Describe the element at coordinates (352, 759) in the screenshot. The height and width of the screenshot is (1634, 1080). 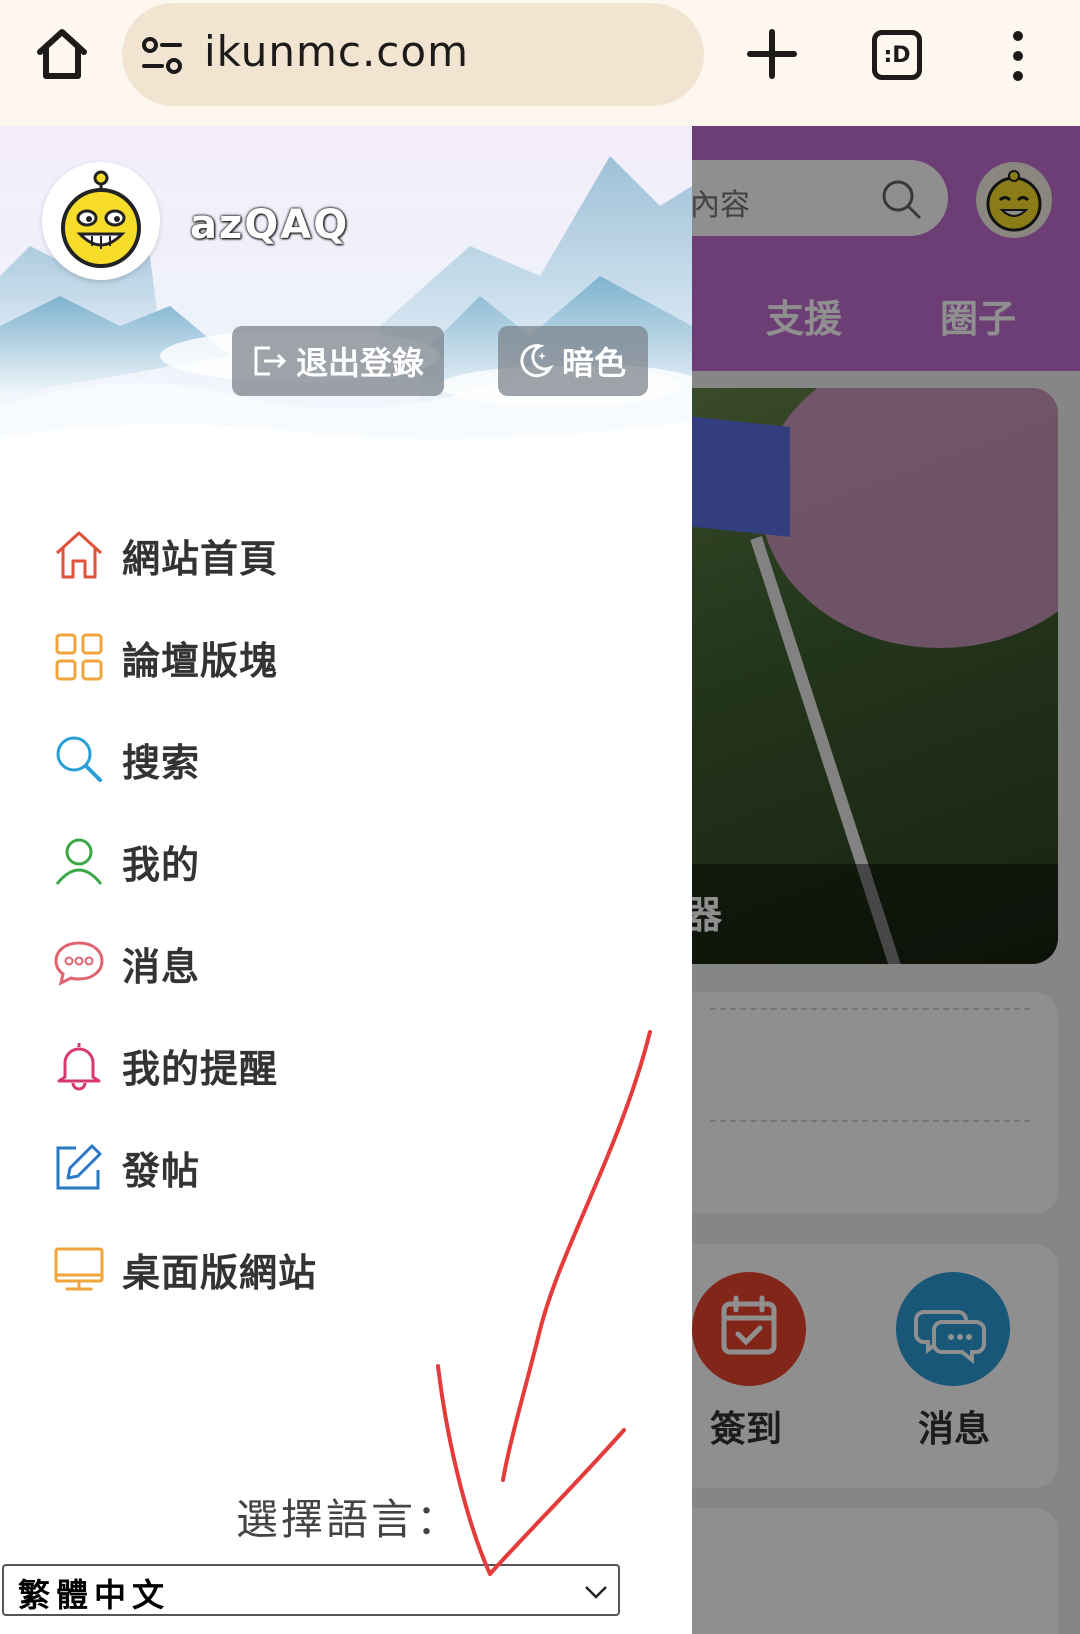
I see `menu-item-search: 搜索` at that location.